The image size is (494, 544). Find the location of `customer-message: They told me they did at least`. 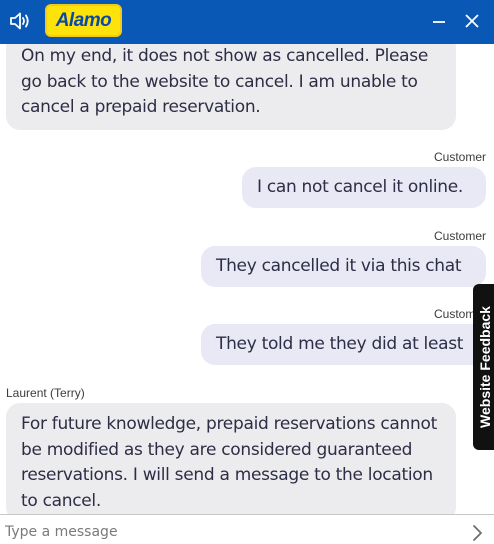

customer-message: They told me they did at least is located at coordinates (343, 344).